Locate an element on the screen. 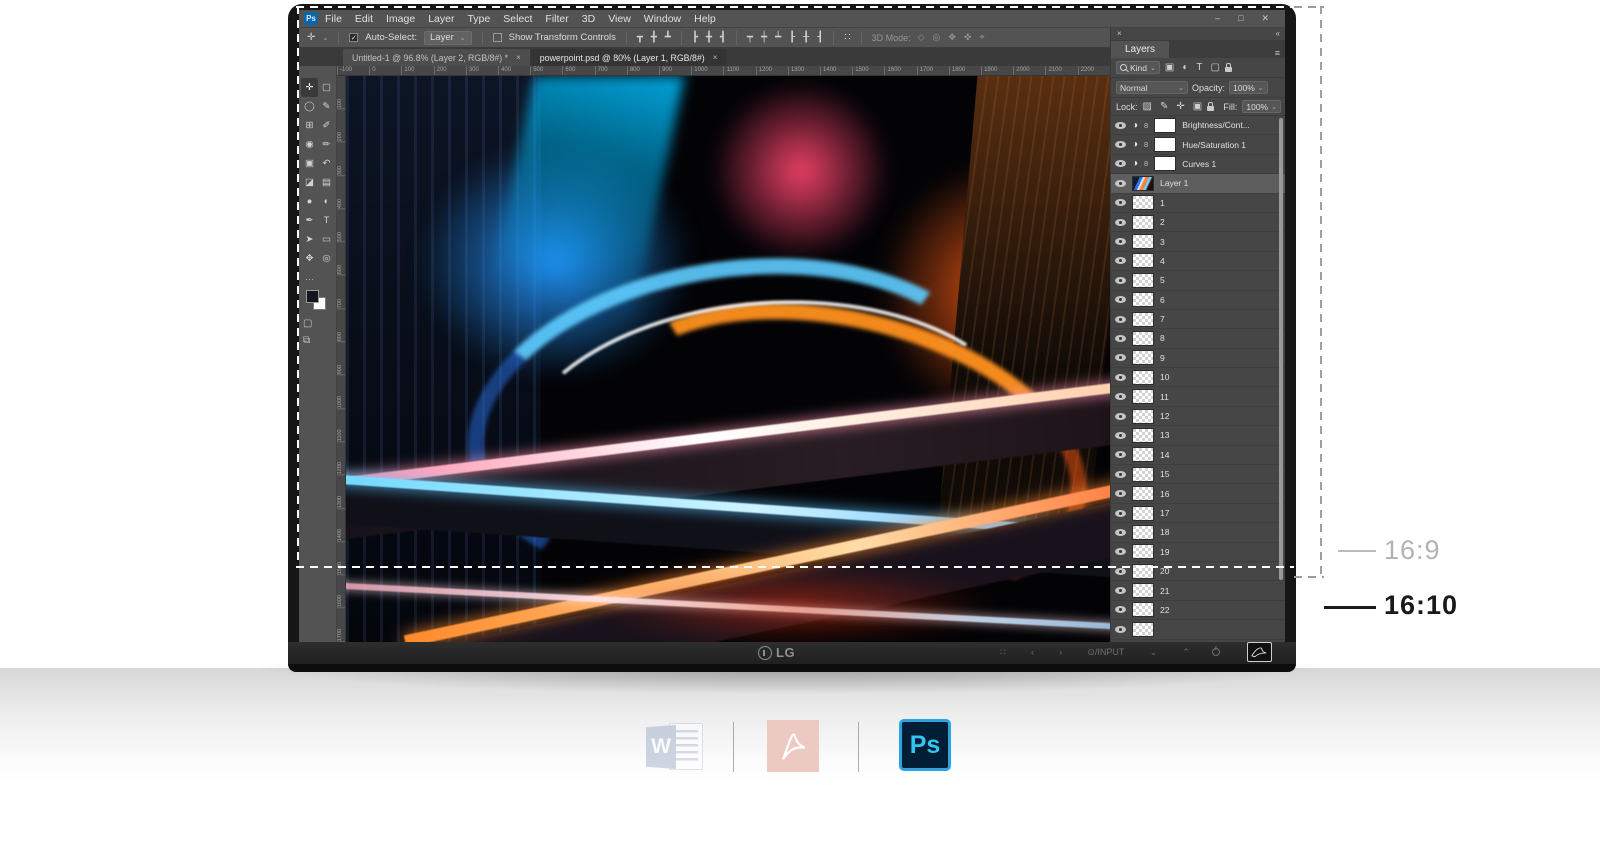  filter-type-icon: ▢ is located at coordinates (1215, 67).